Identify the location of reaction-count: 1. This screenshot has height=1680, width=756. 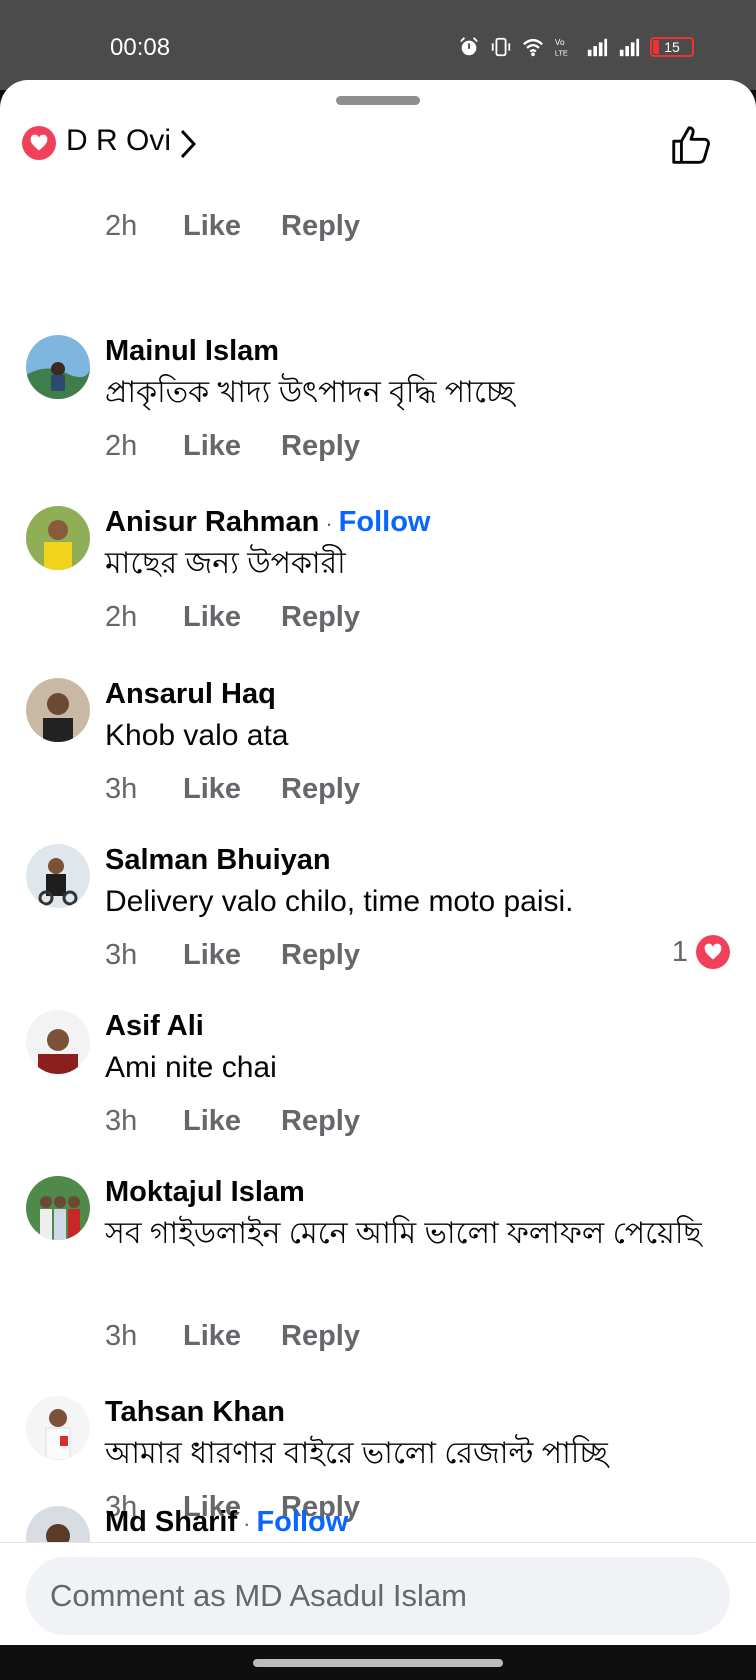
(679, 951).